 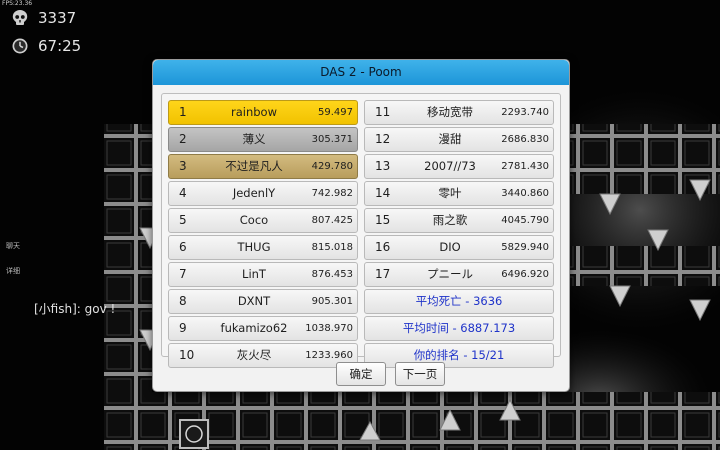 What do you see at coordinates (183, 301) in the screenshot?
I see `rank-number: 8` at bounding box center [183, 301].